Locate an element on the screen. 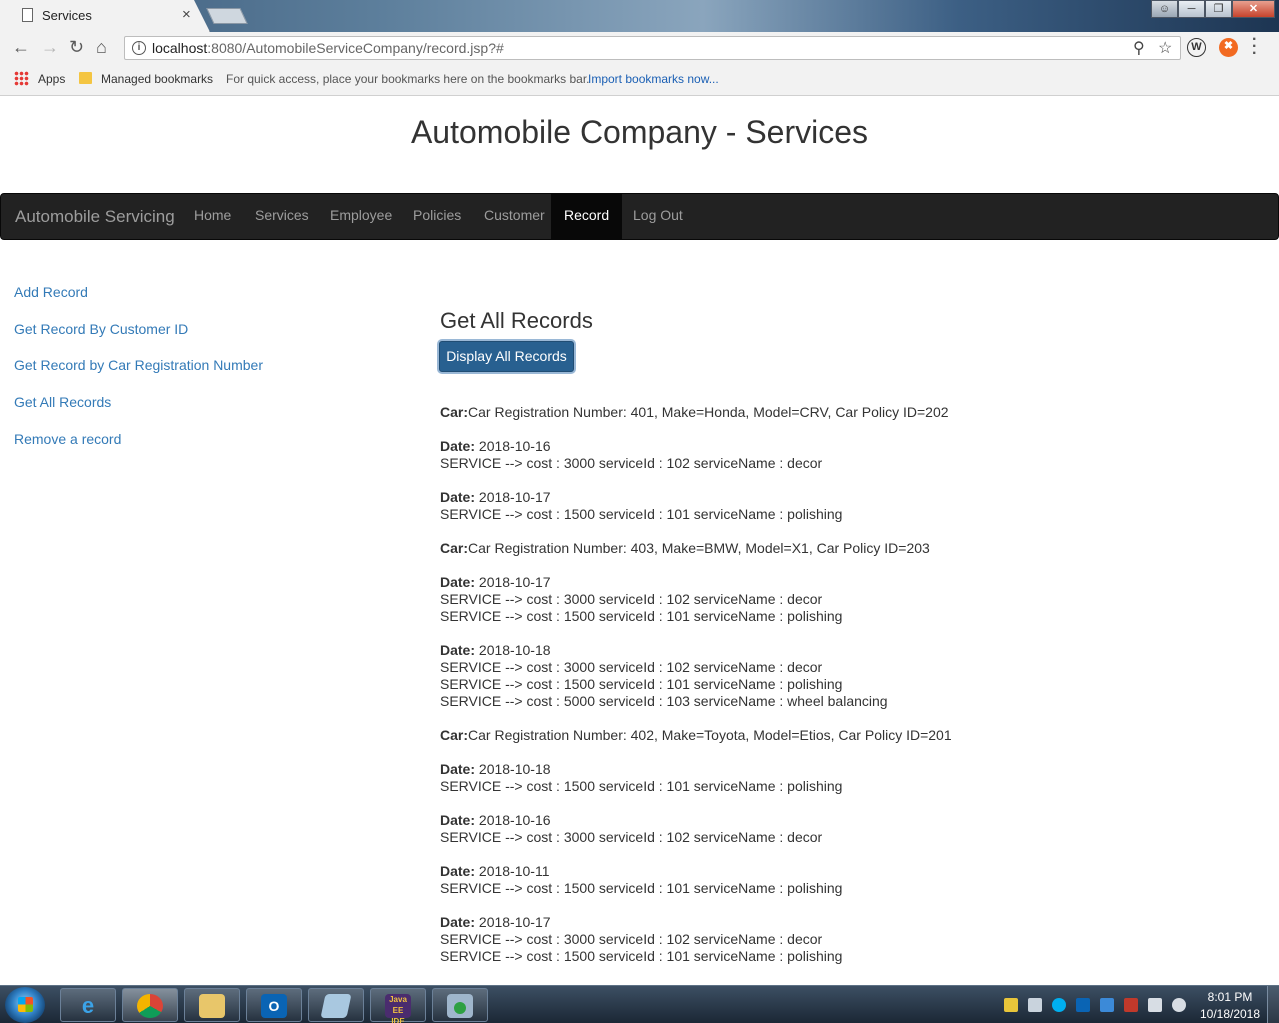 This screenshot has width=1279, height=1023. profile-icon: ☺ is located at coordinates (1164, 9).